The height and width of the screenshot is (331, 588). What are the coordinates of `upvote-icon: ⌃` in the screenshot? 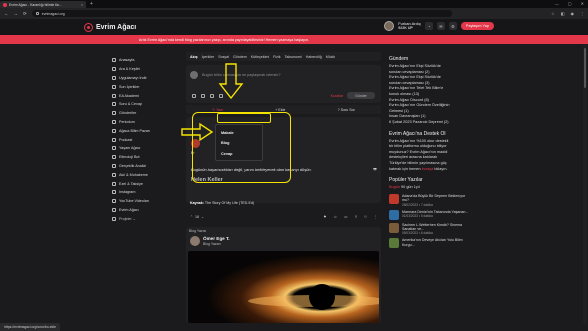 It's located at (191, 217).